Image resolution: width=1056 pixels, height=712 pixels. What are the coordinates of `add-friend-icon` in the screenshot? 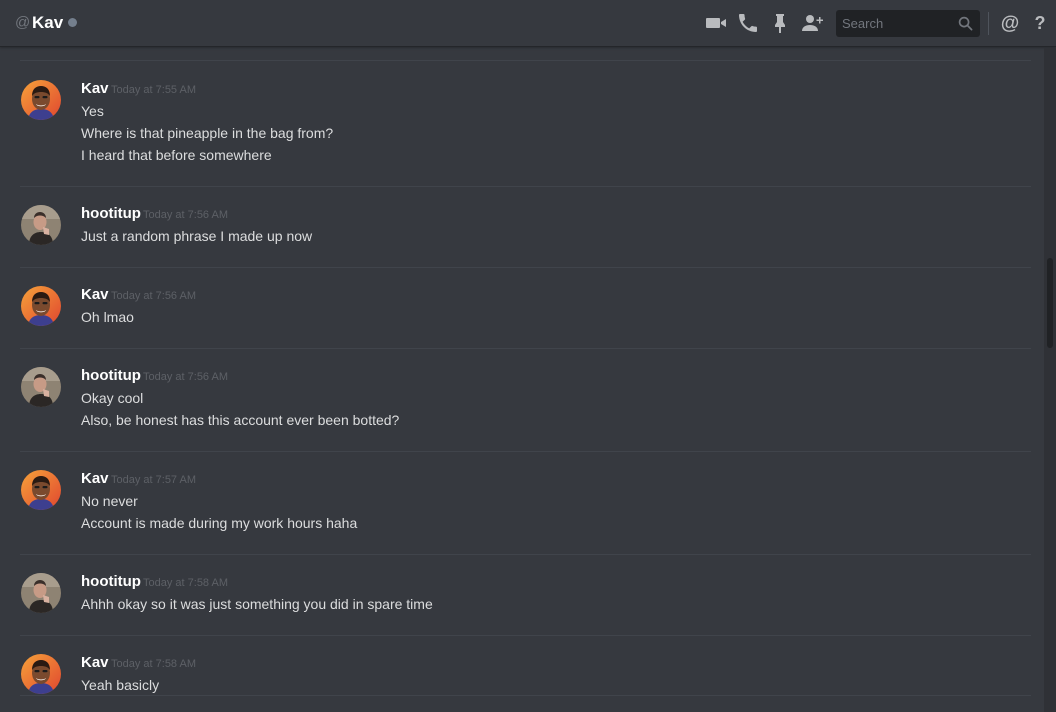 It's located at (812, 23).